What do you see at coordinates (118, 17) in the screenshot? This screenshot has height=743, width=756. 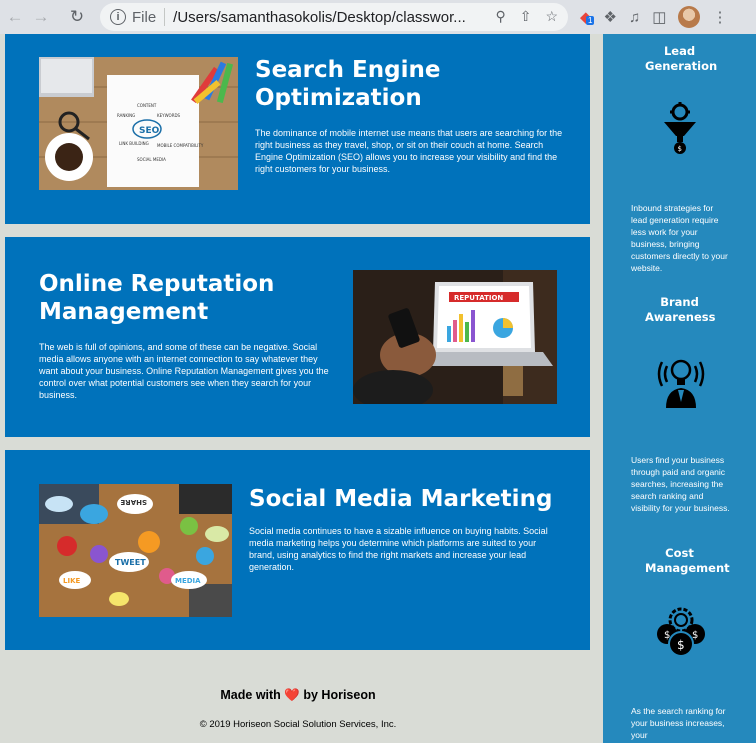 I see `info-icon: i` at bounding box center [118, 17].